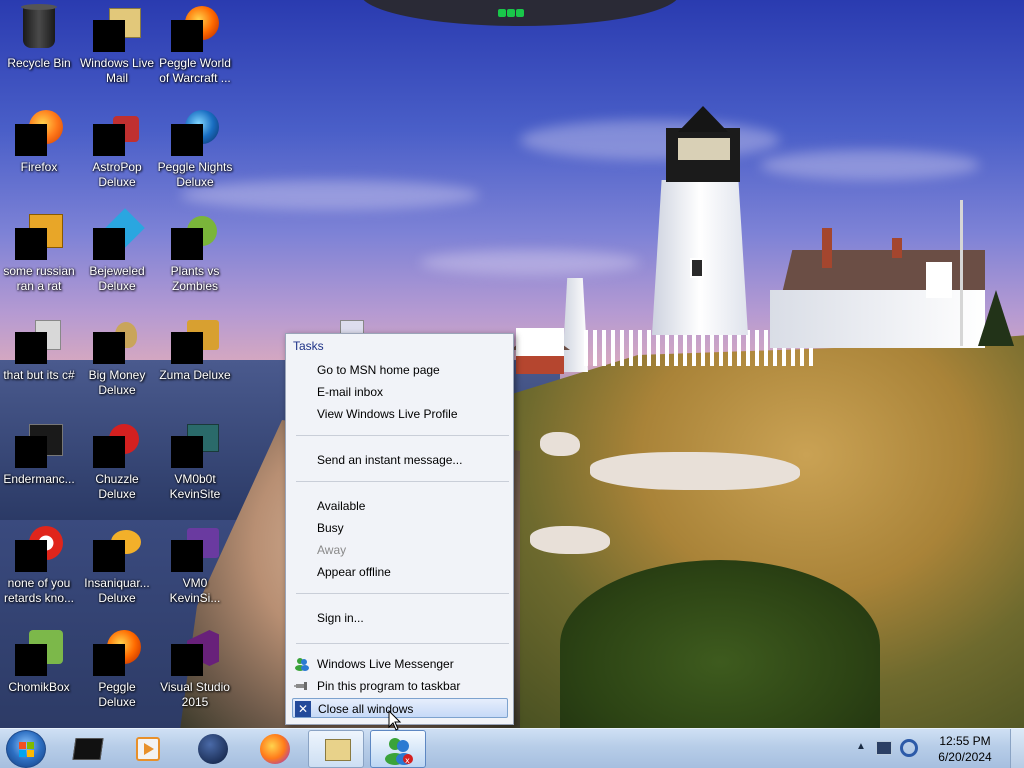 The image size is (1024, 768). I want to click on menu-item-status-away: Away, so click(331, 550).